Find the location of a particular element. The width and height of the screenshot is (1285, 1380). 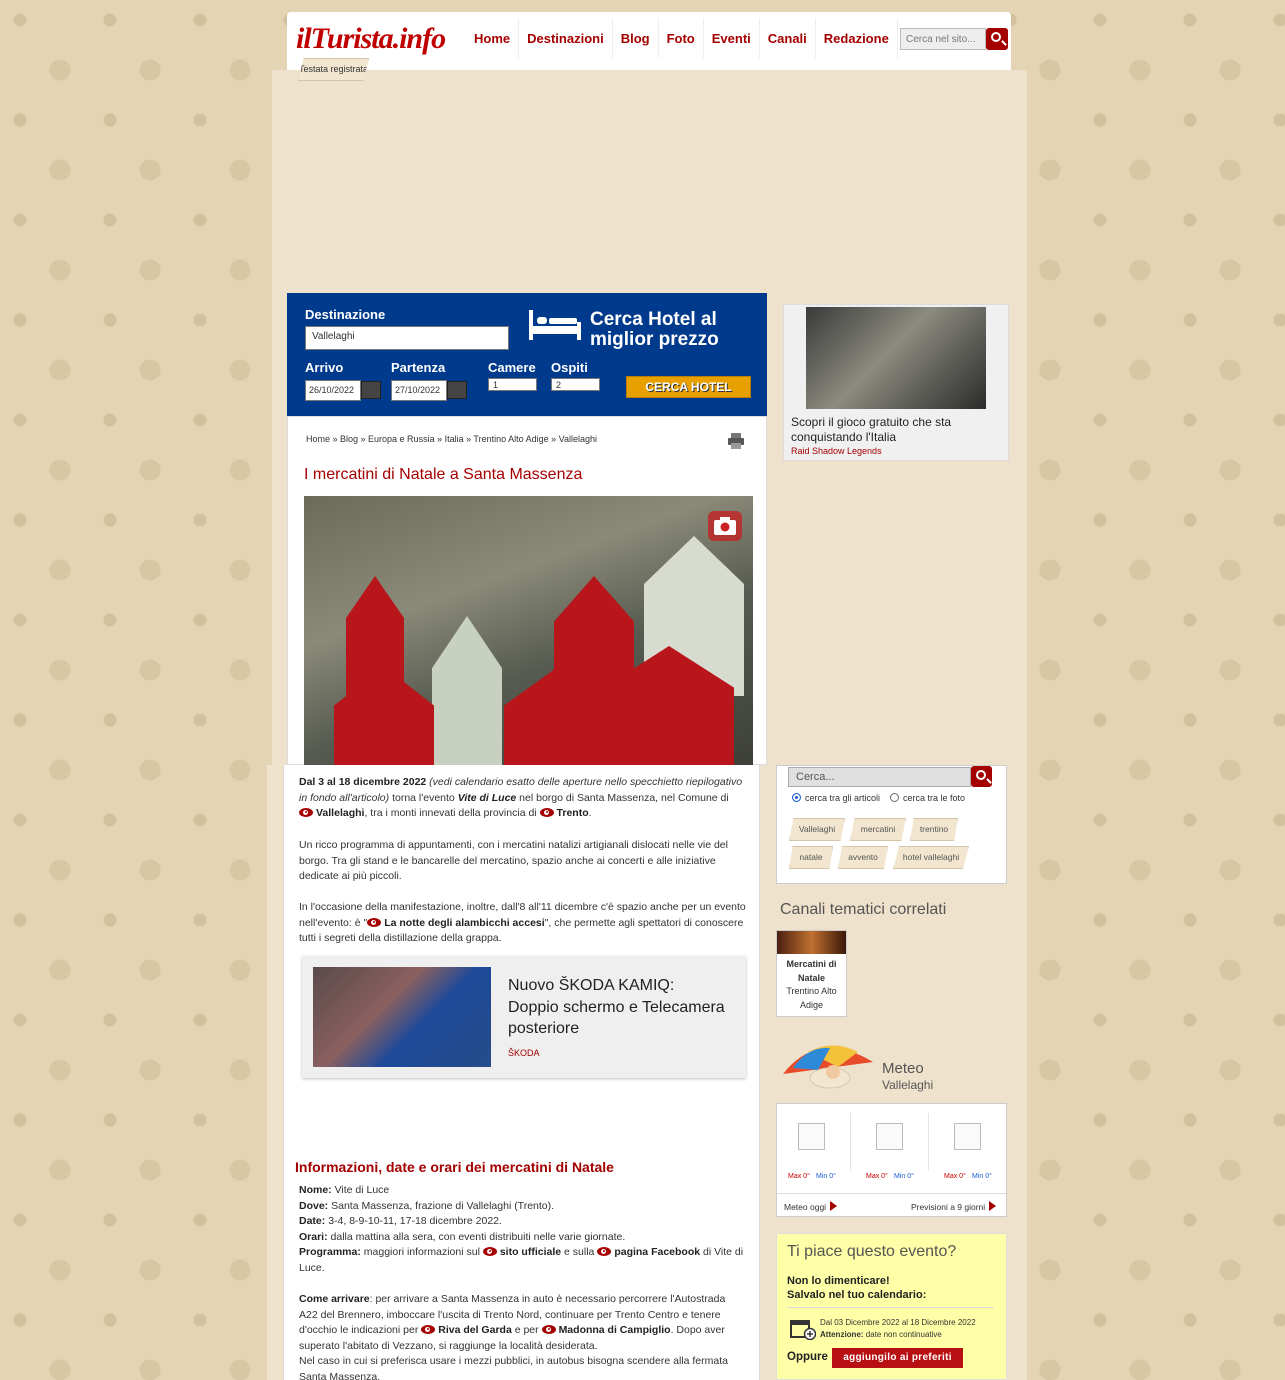

tag-vallelaghi: Vallelaghi is located at coordinates (817, 829).